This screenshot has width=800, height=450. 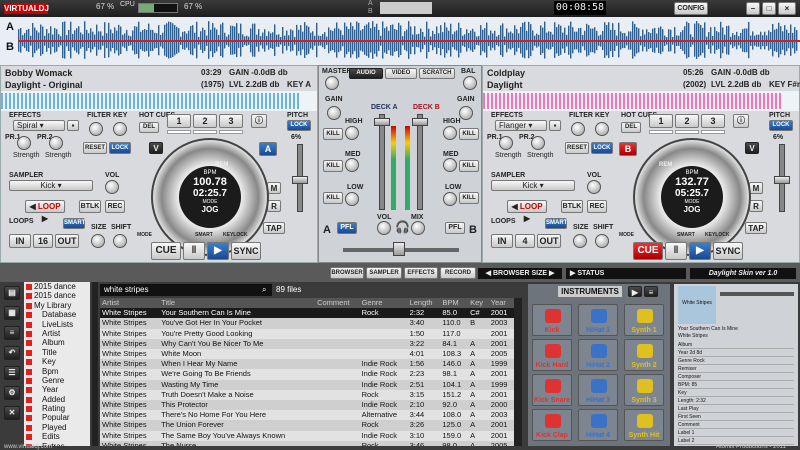 What do you see at coordinates (57, 417) in the screenshot?
I see `tree-item: Popular` at bounding box center [57, 417].